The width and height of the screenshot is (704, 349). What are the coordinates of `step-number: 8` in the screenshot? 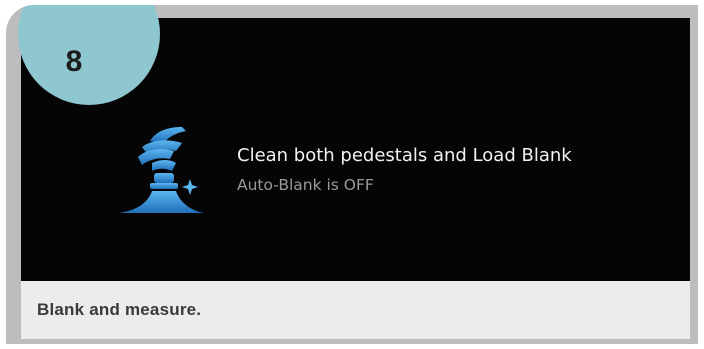 It's located at (74, 61).